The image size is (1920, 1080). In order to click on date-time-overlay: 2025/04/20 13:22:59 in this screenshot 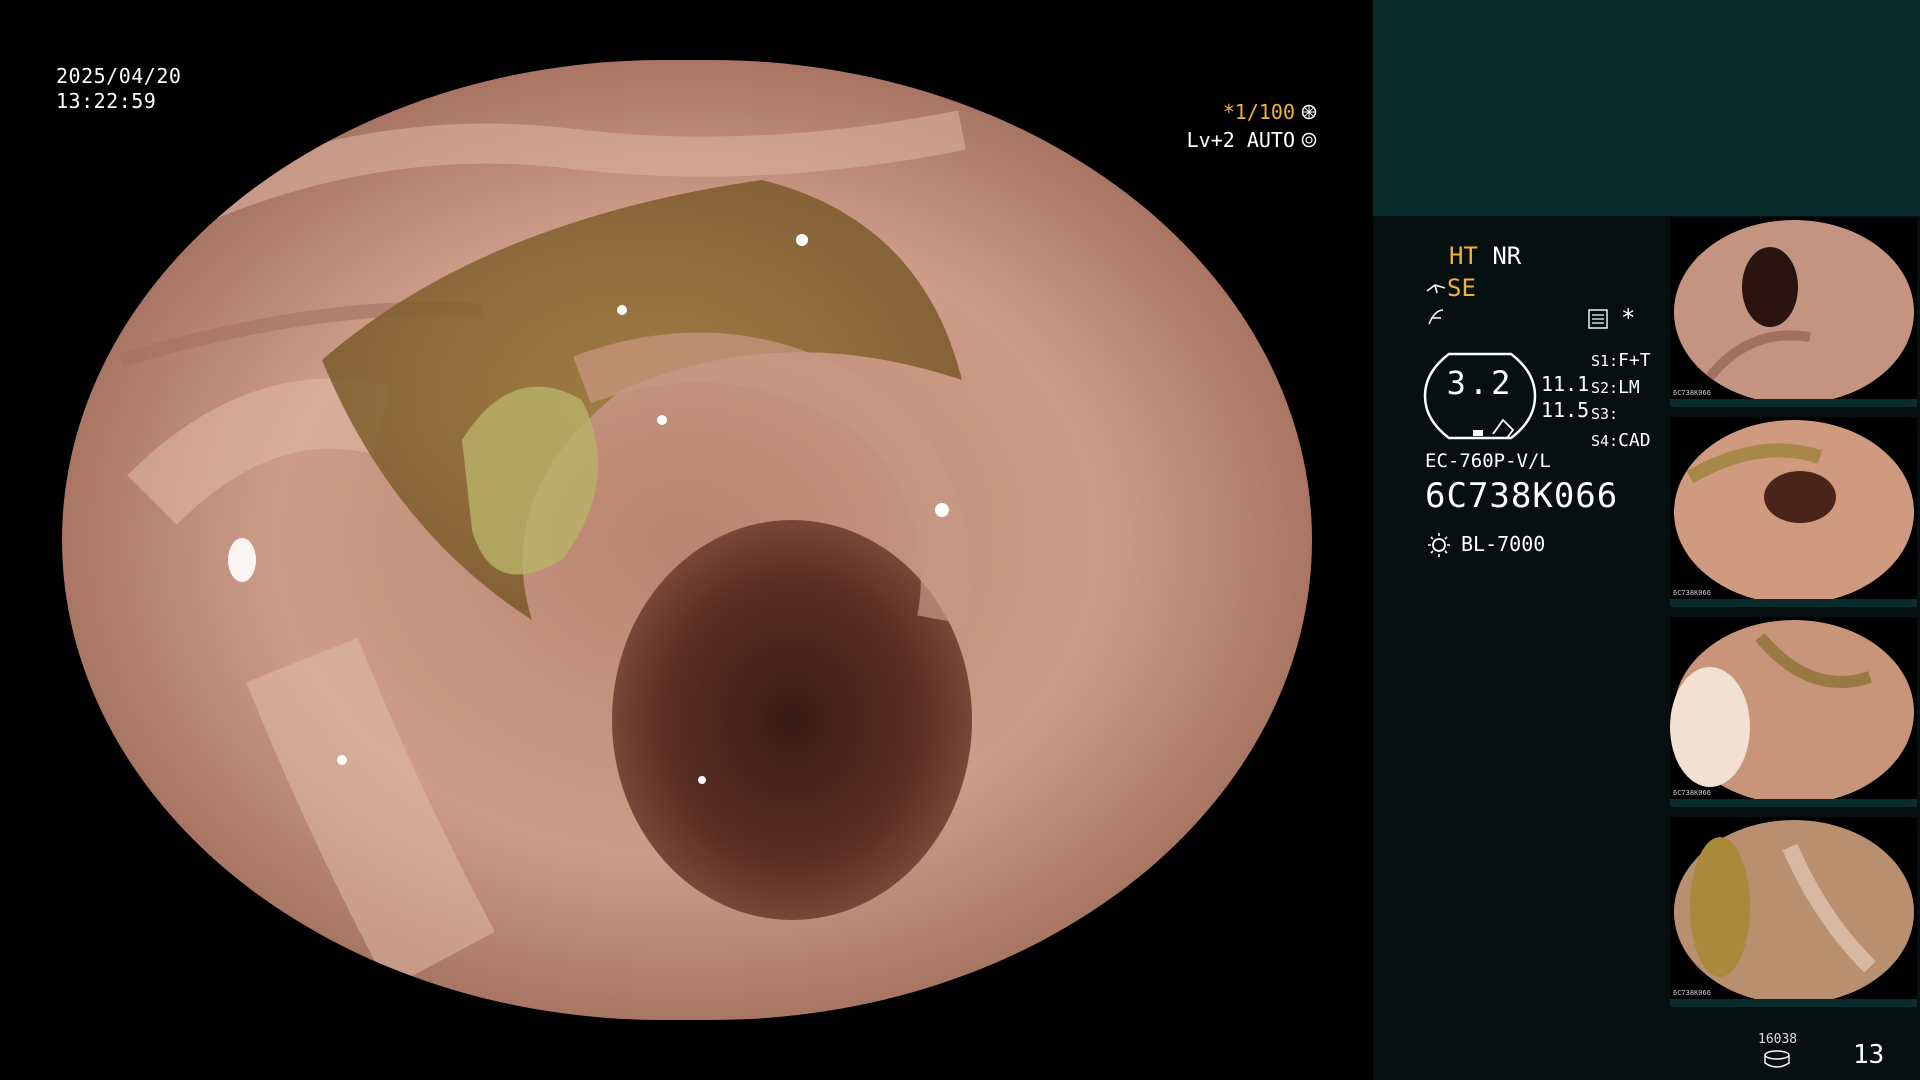, I will do `click(118, 89)`.